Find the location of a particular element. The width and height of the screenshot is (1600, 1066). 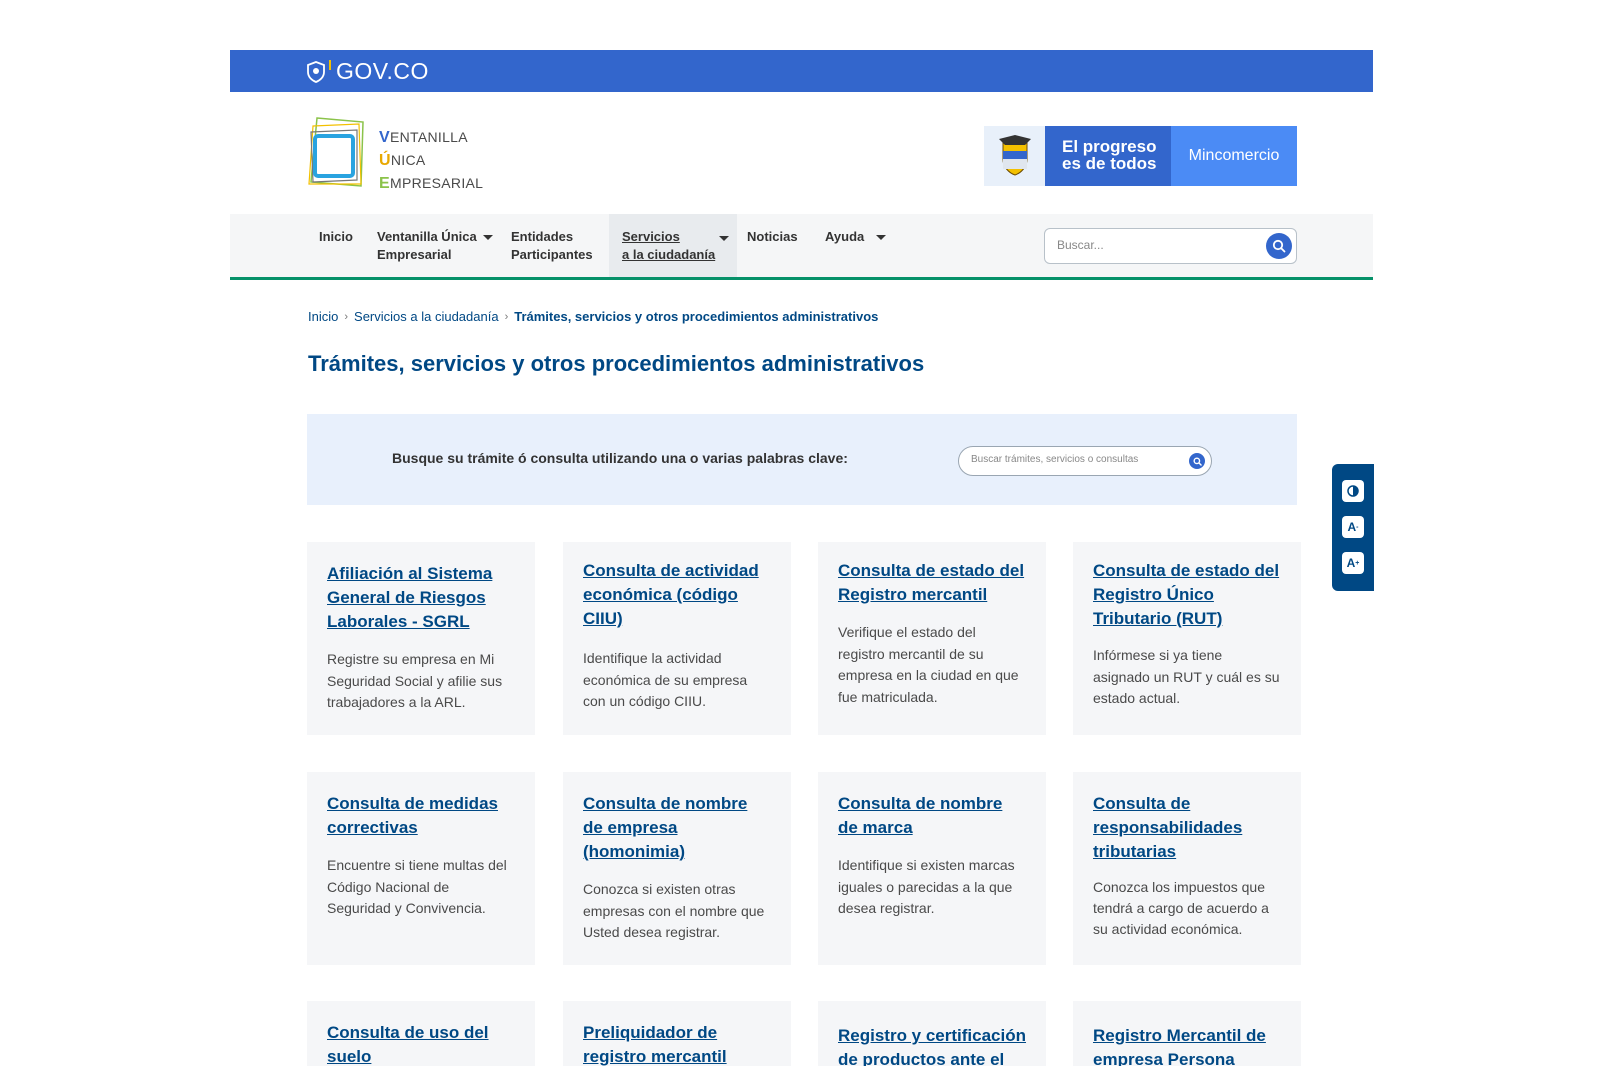

contrast-button is located at coordinates (1353, 491).